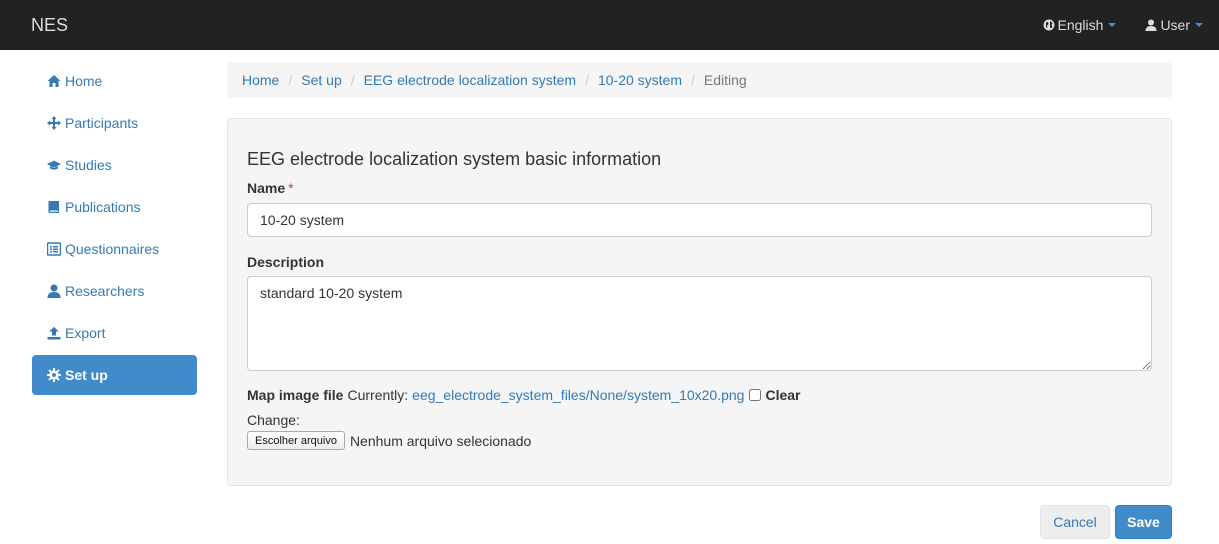 Image resolution: width=1219 pixels, height=544 pixels. What do you see at coordinates (440, 440) in the screenshot?
I see `no-file-text: Nenhum arquivo selecionado` at bounding box center [440, 440].